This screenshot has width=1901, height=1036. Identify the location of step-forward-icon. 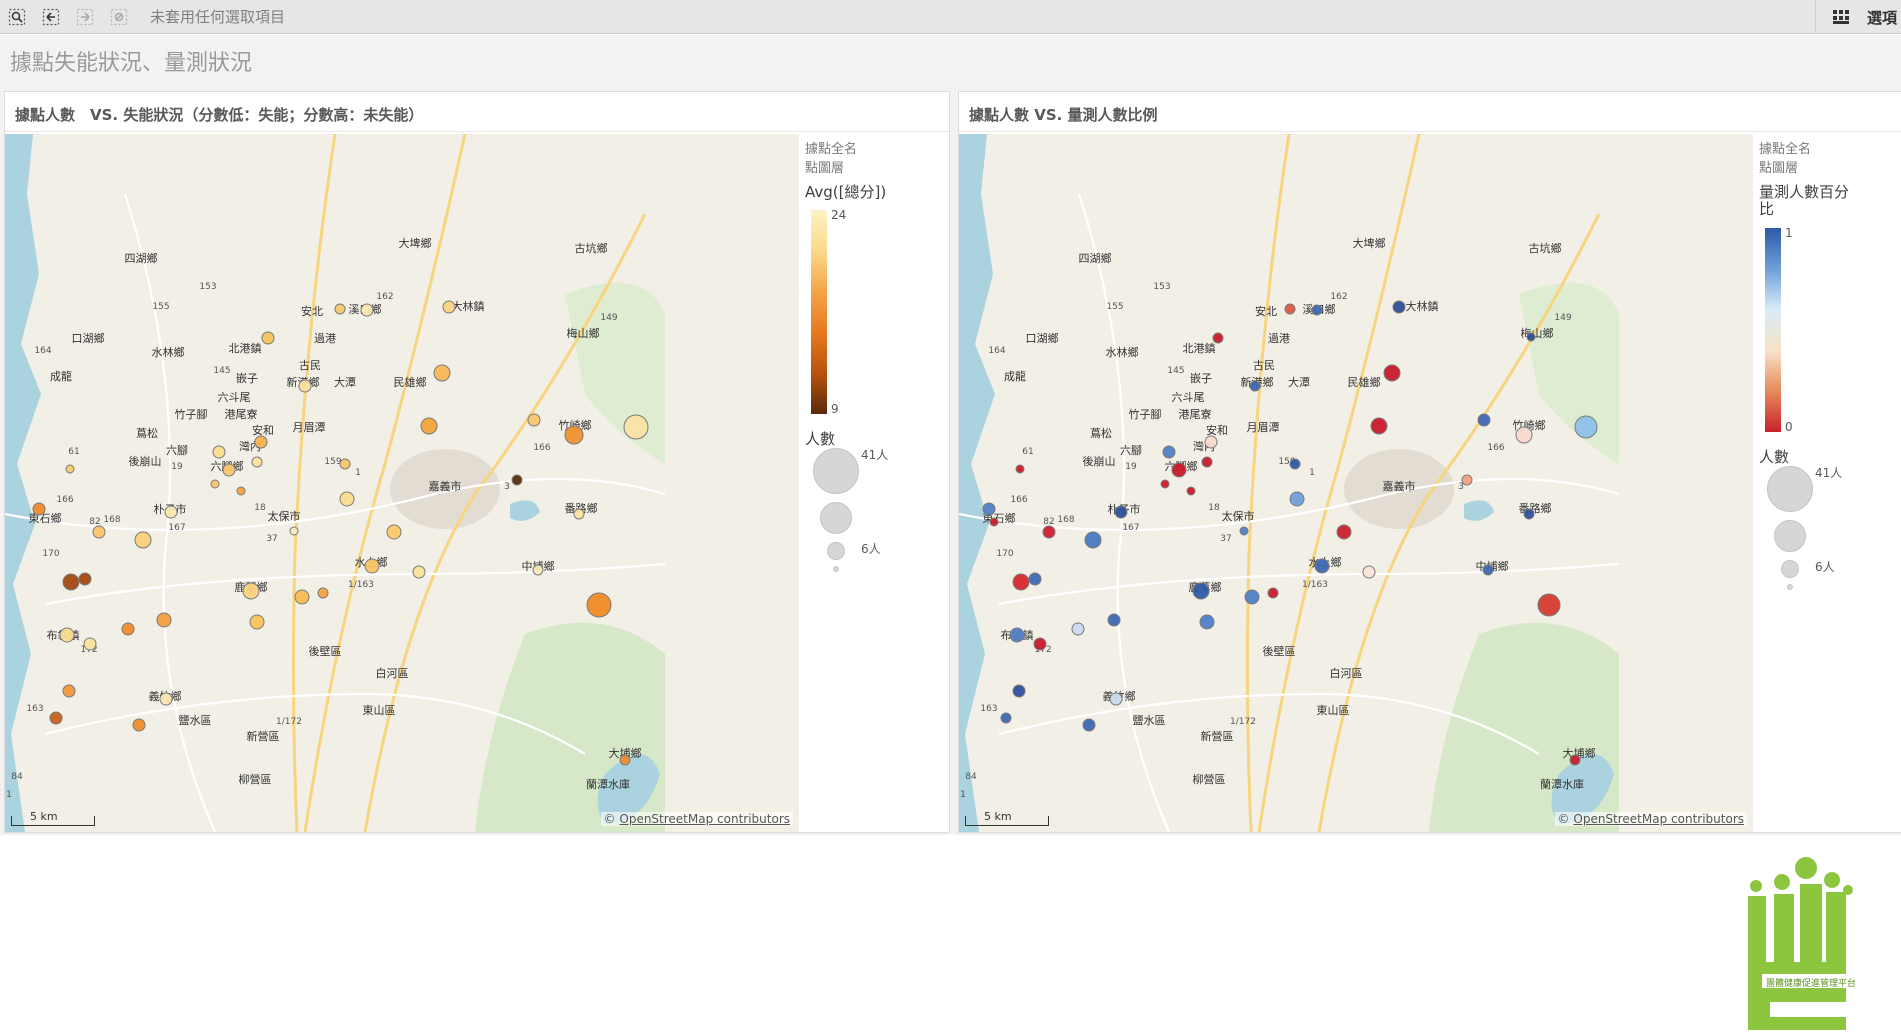
(85, 17).